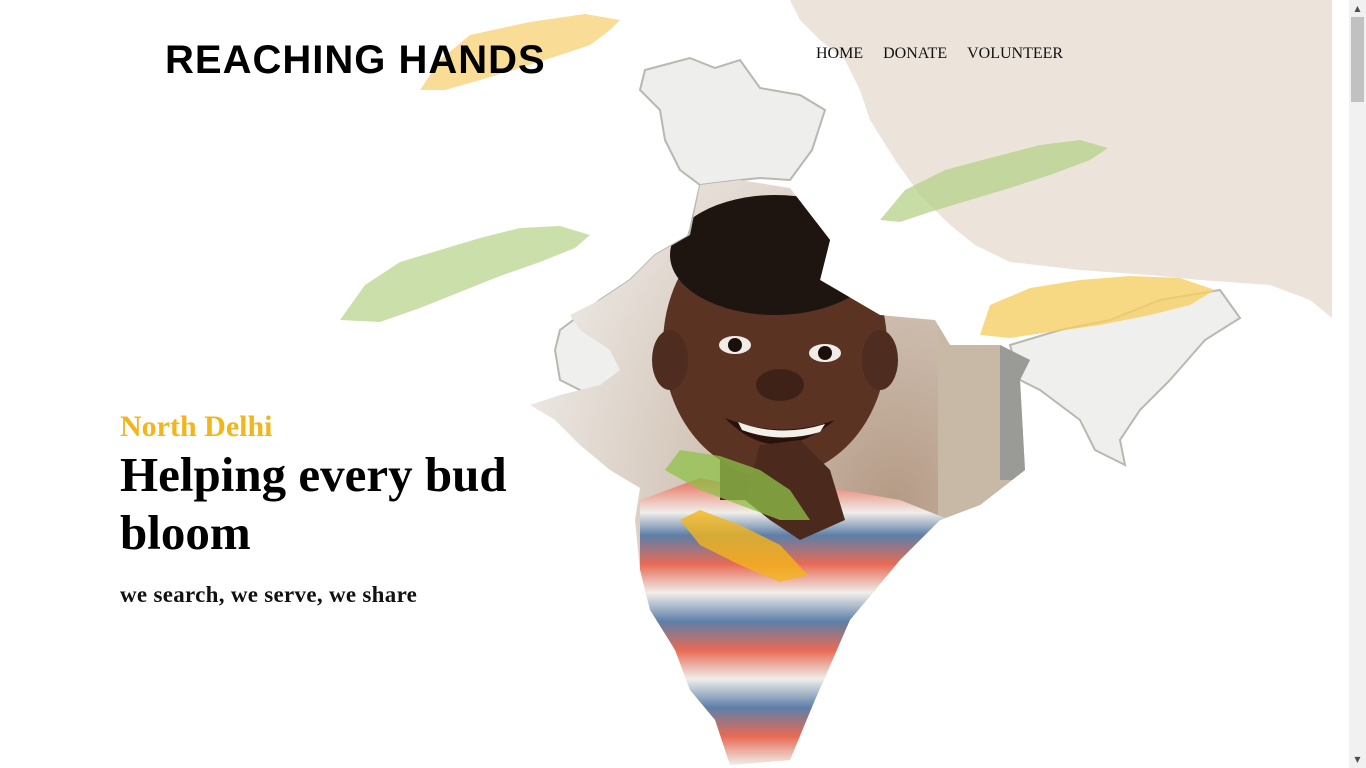 The image size is (1366, 768). What do you see at coordinates (1015, 54) in the screenshot?
I see `nav-volunteer-link: VOLUNTEER` at bounding box center [1015, 54].